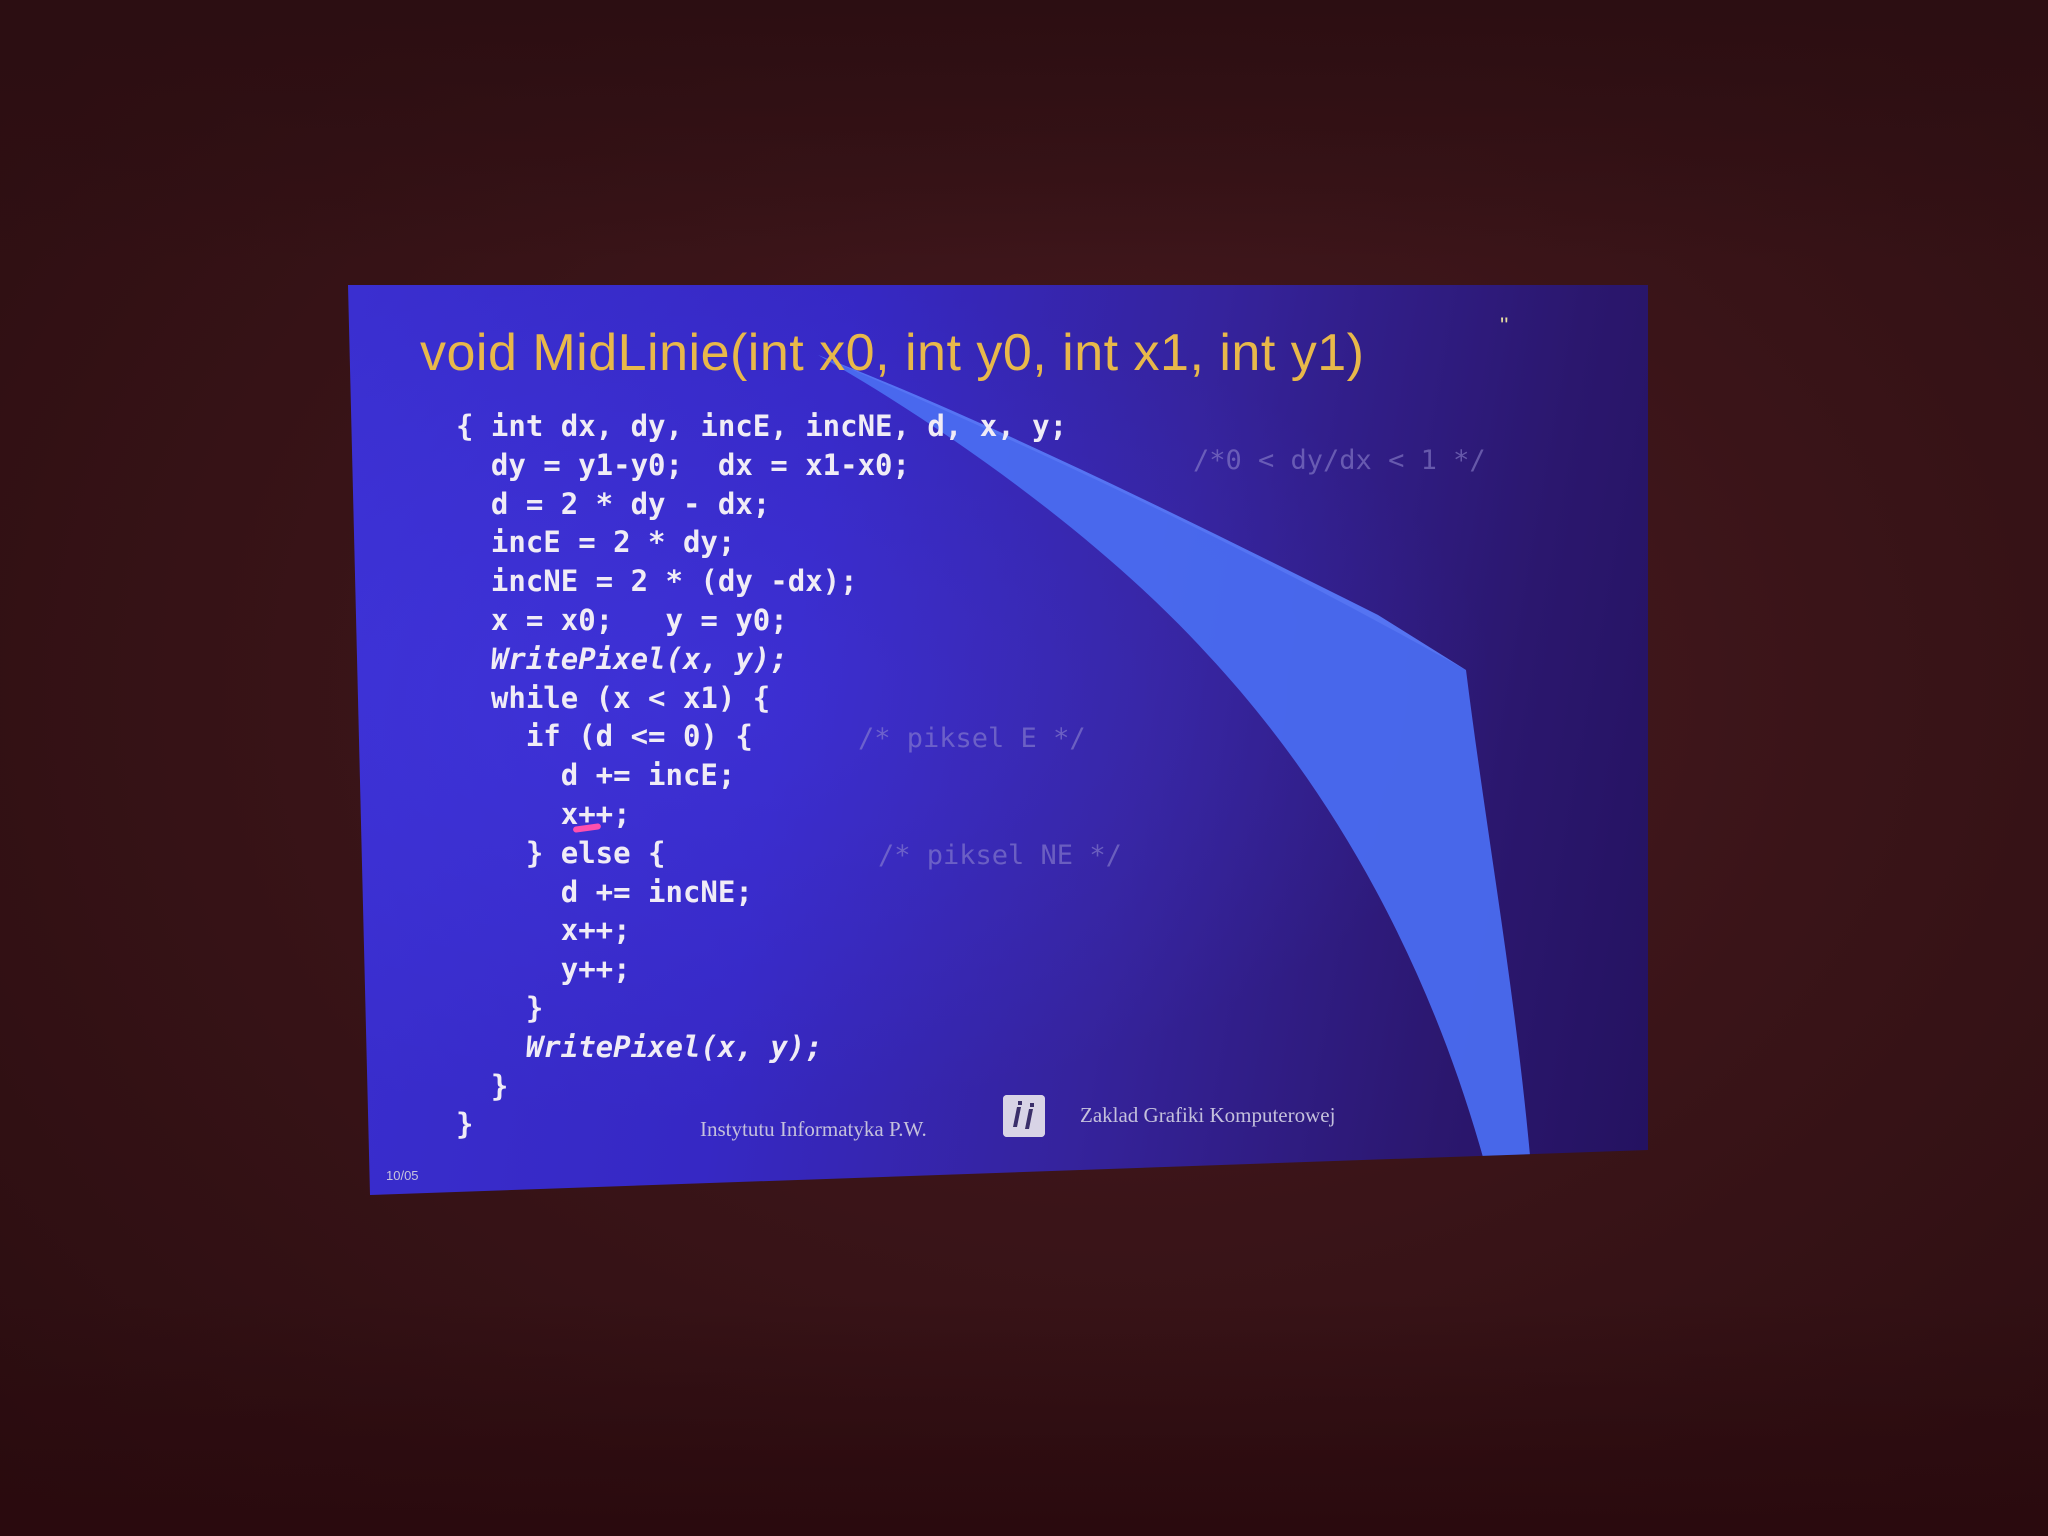 The width and height of the screenshot is (2048, 1536). I want to click on page-number: 10/05, so click(402, 1175).